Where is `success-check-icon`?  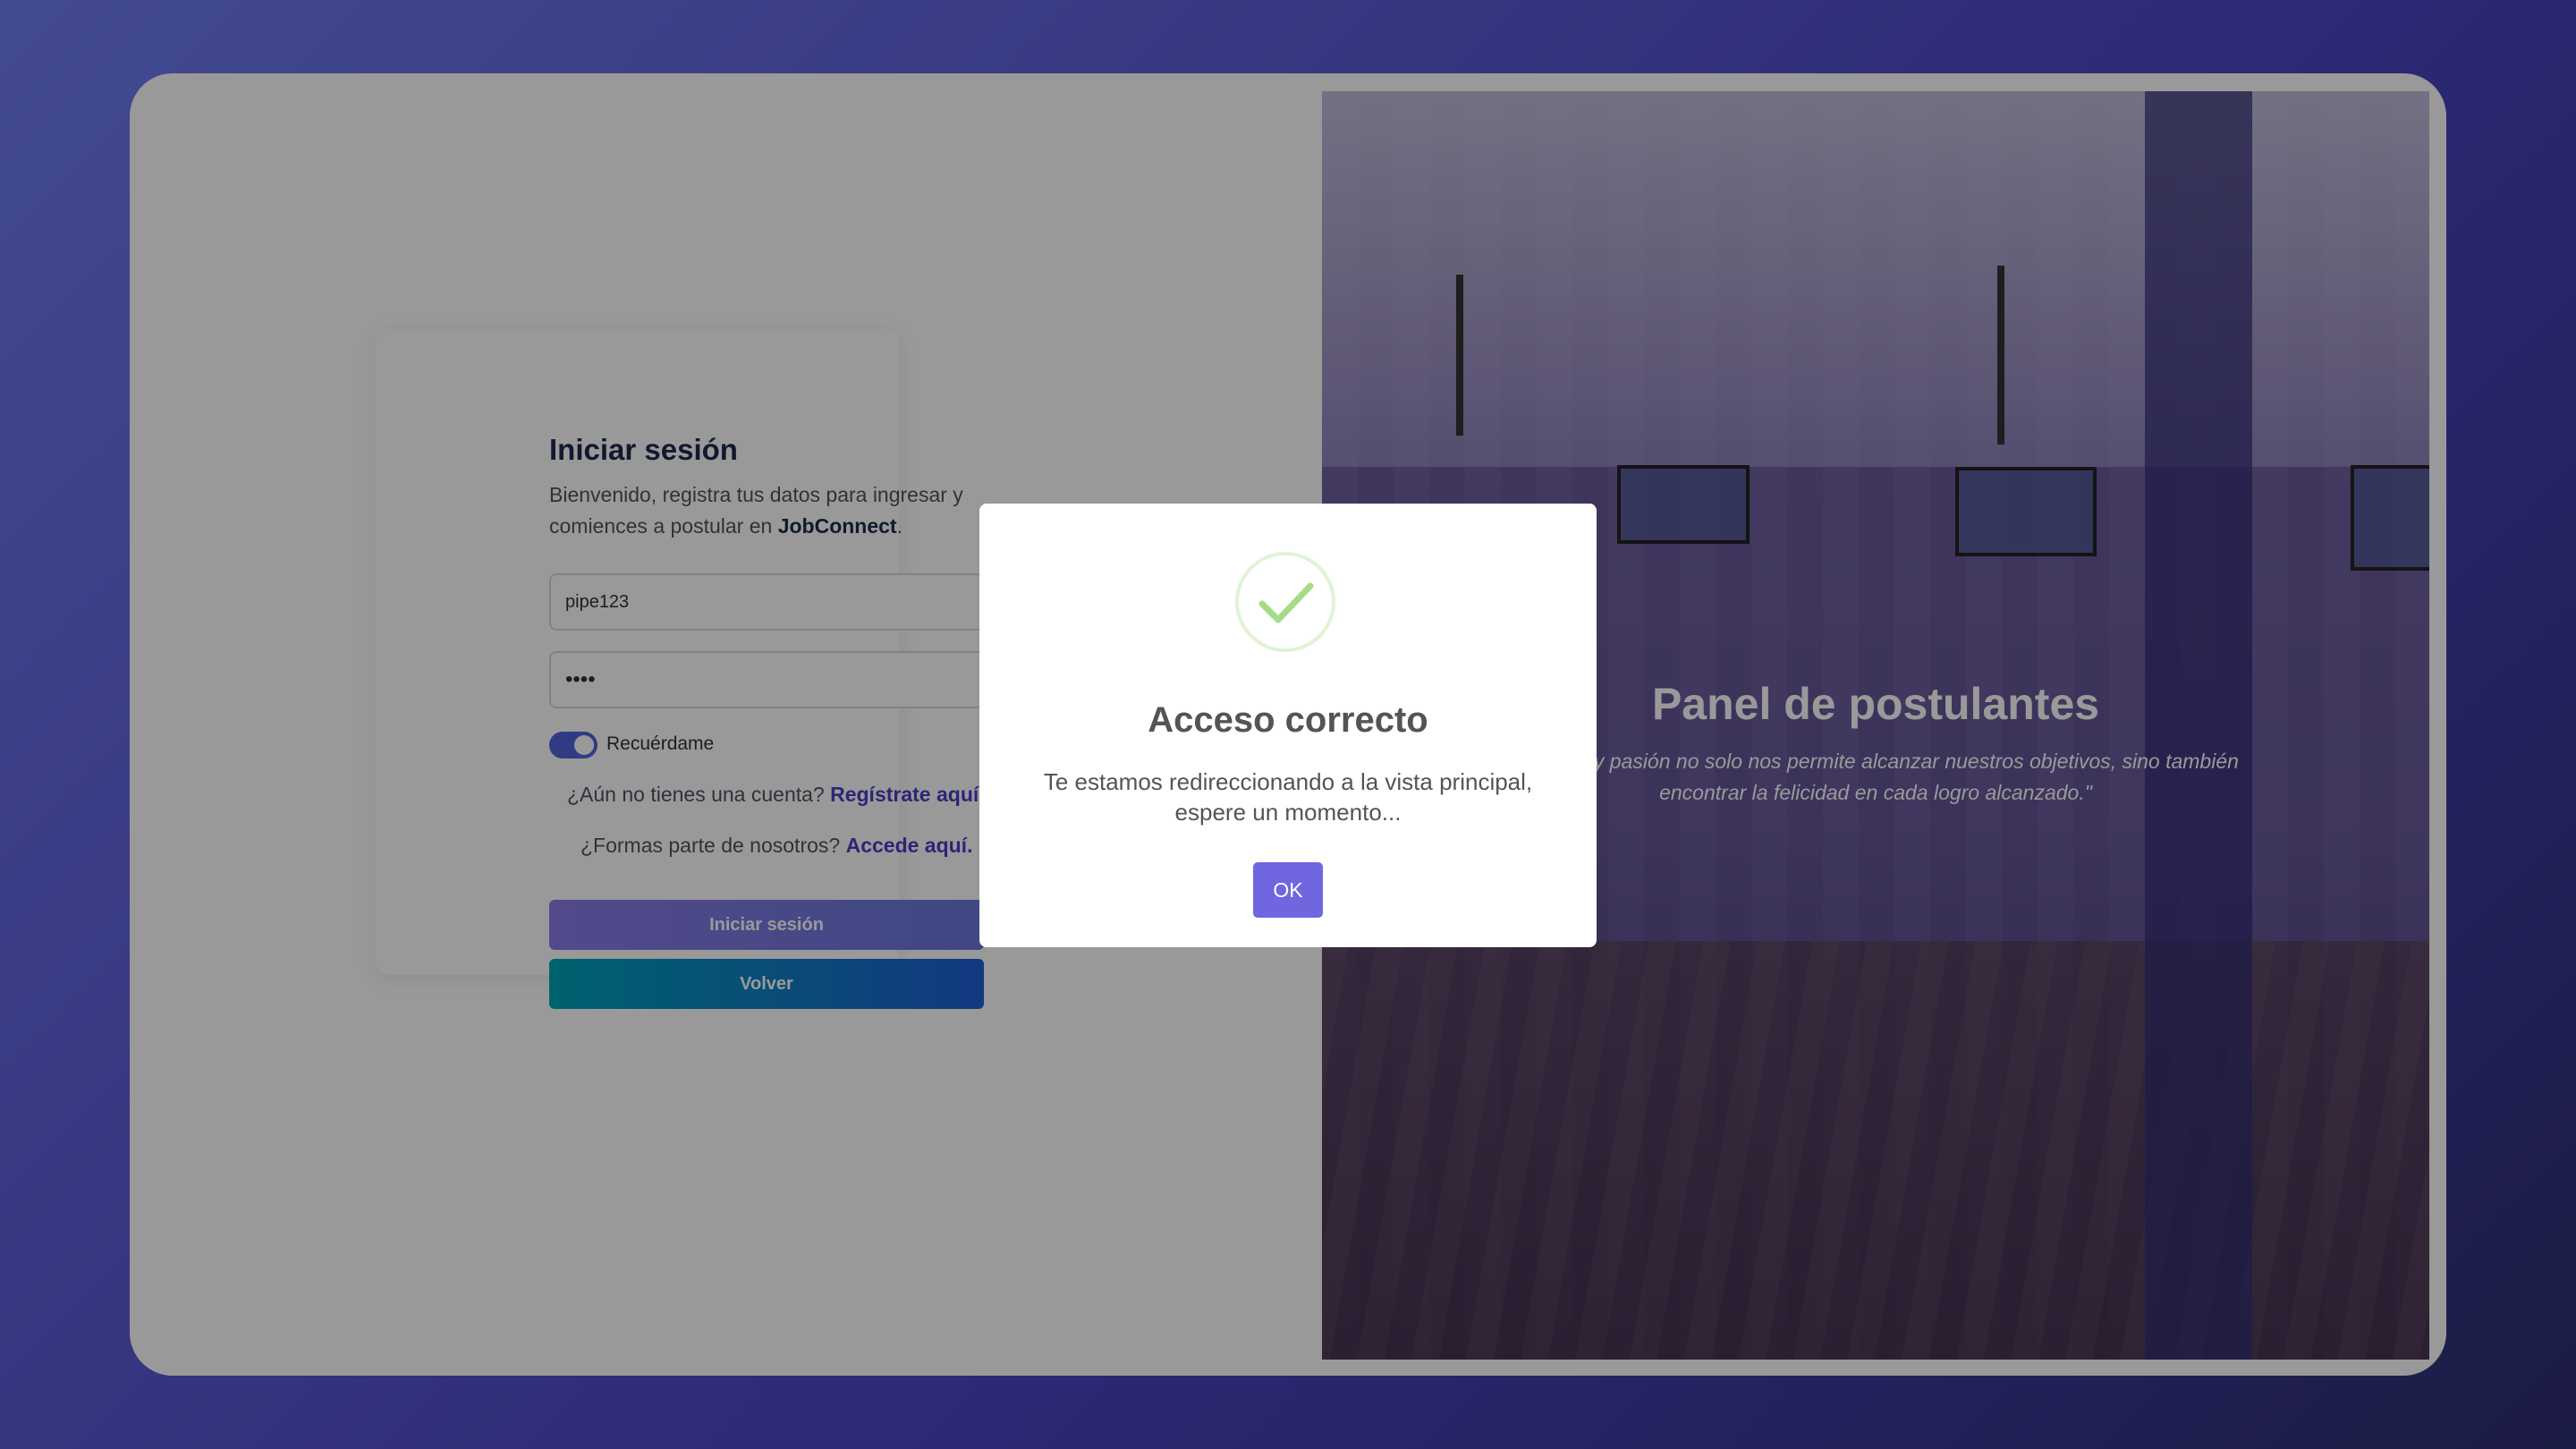
success-check-icon is located at coordinates (1285, 602).